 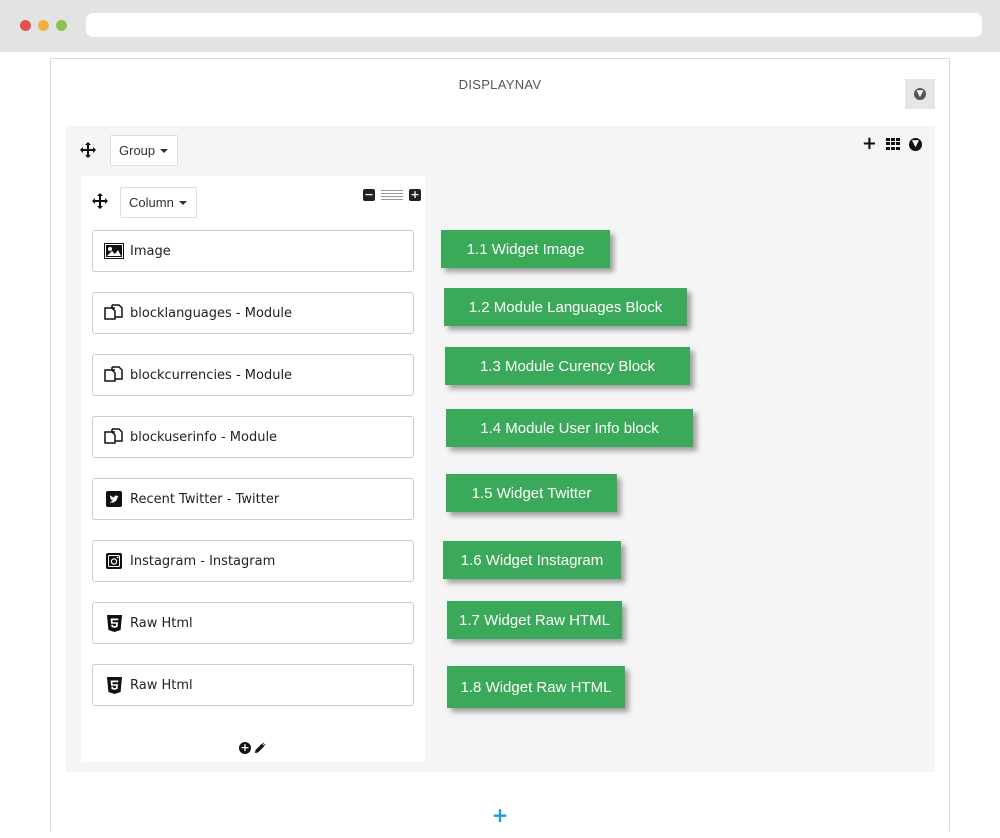 I want to click on widget-item: blockuserinfo - Module, so click(x=253, y=437).